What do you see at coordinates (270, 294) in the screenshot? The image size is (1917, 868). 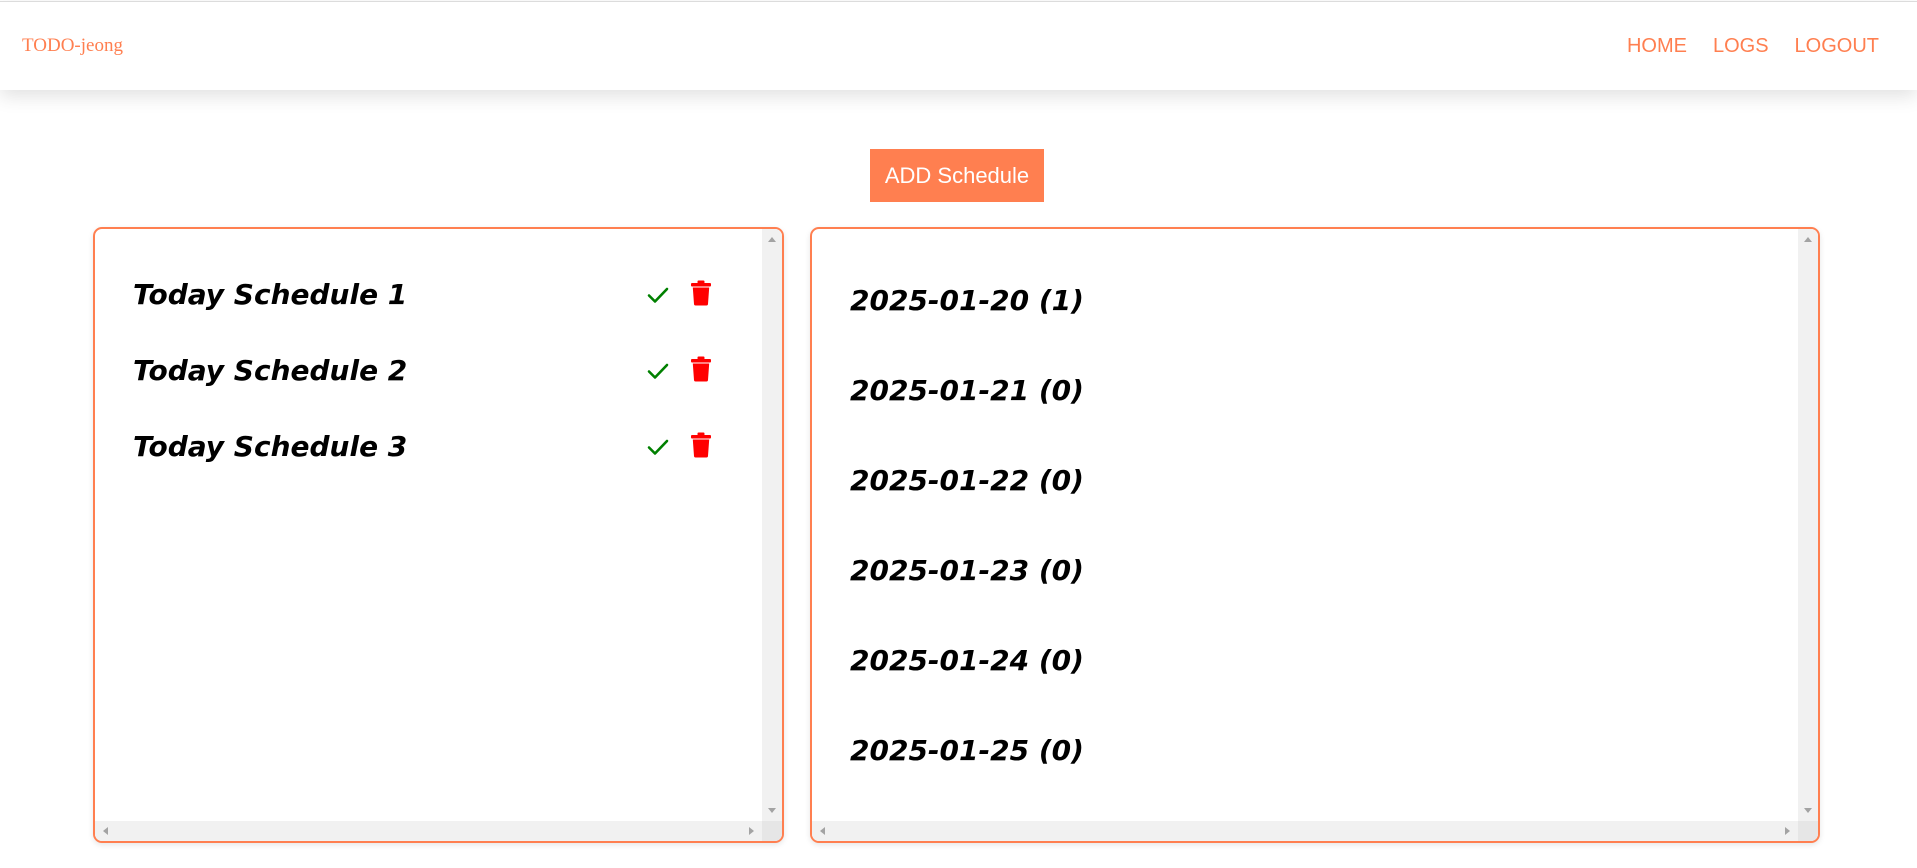 I see `schedule-title: Today Schedule 1` at bounding box center [270, 294].